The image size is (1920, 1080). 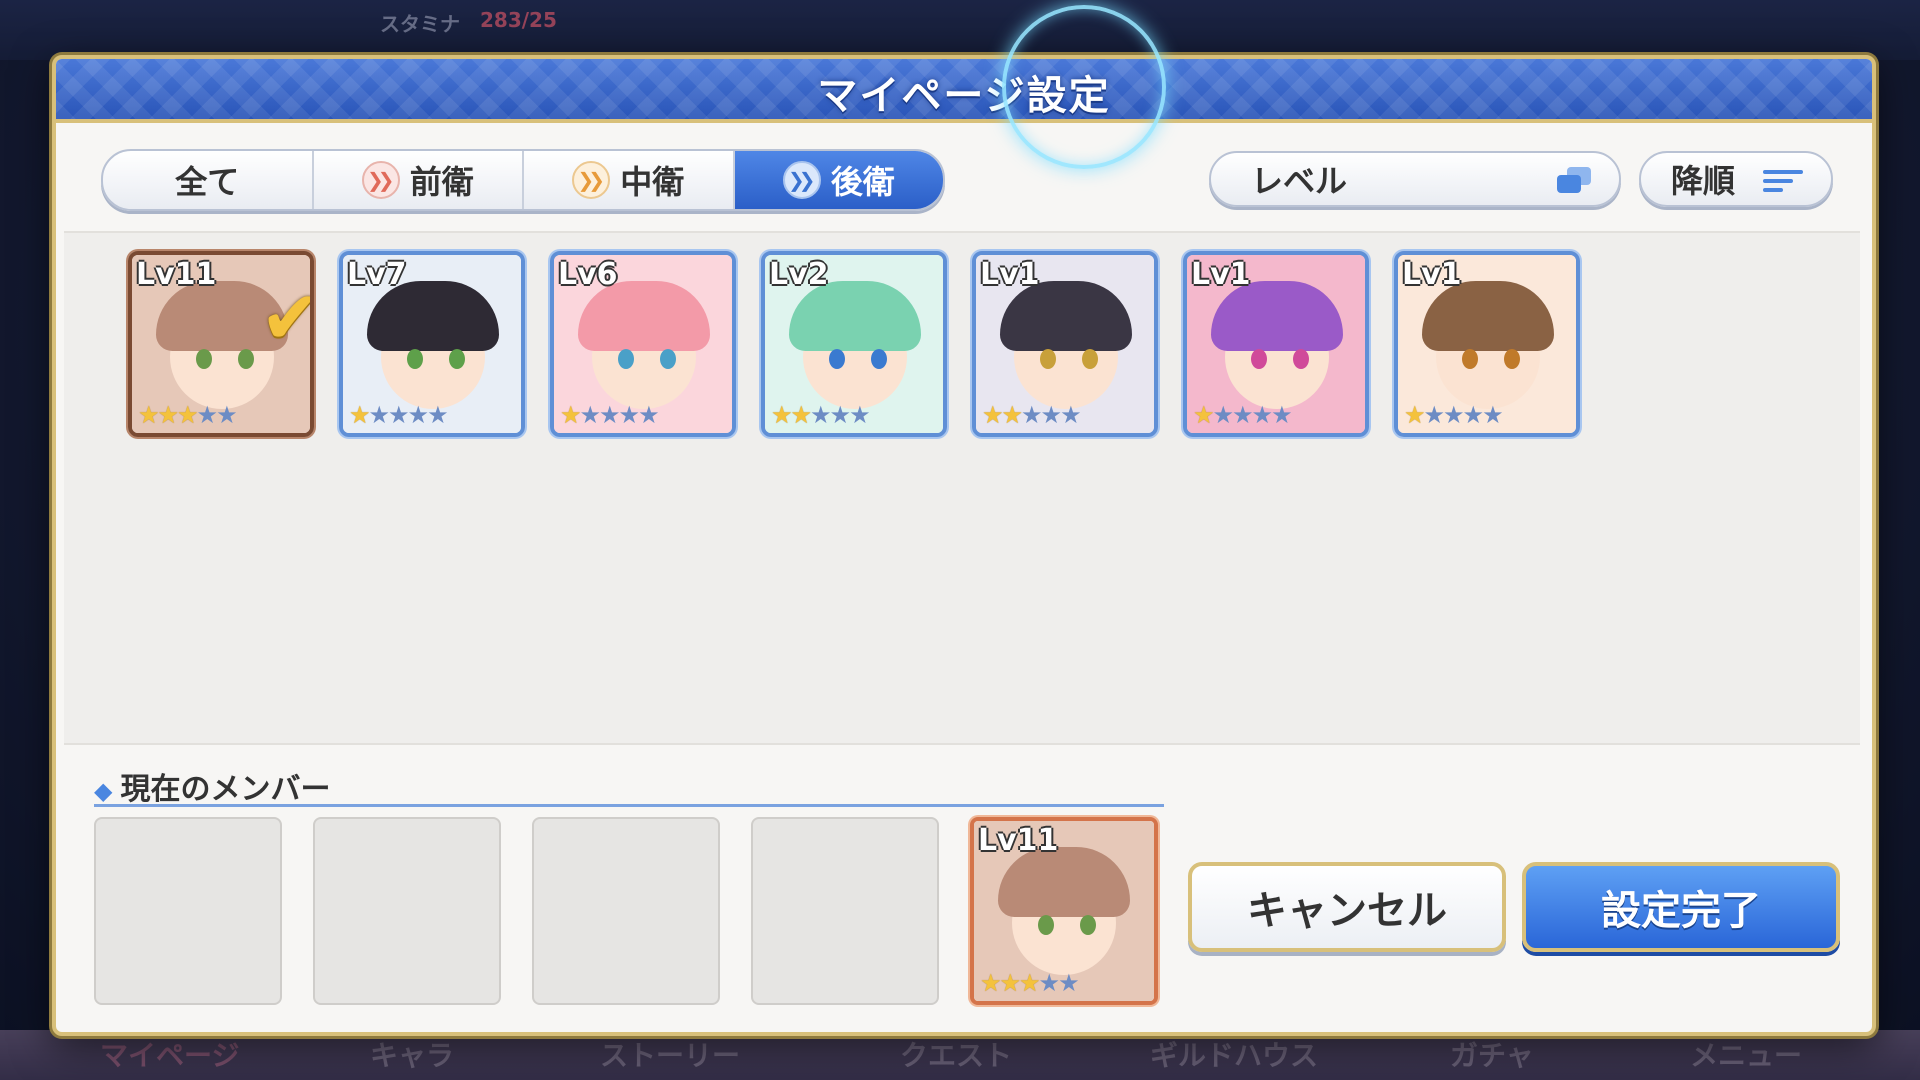 I want to click on confirm-label: 設定完了, so click(x=1681, y=911).